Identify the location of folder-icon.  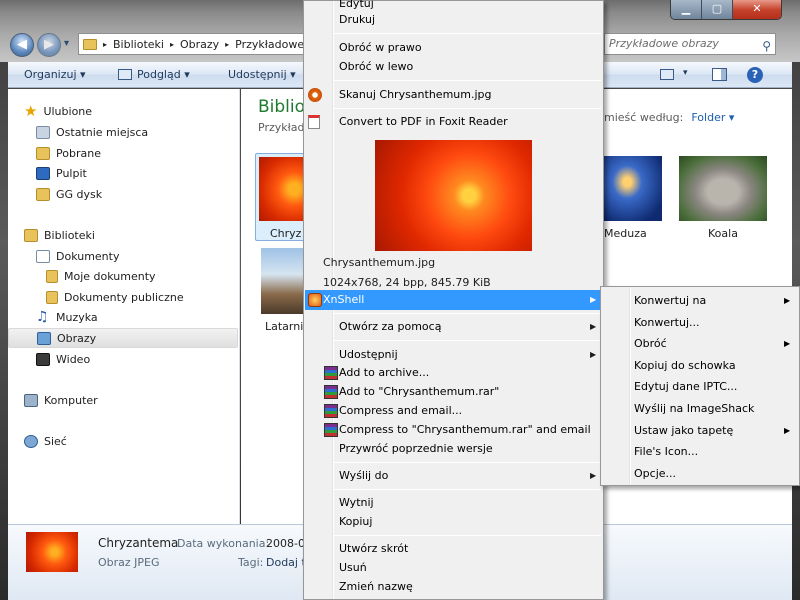
(52, 297).